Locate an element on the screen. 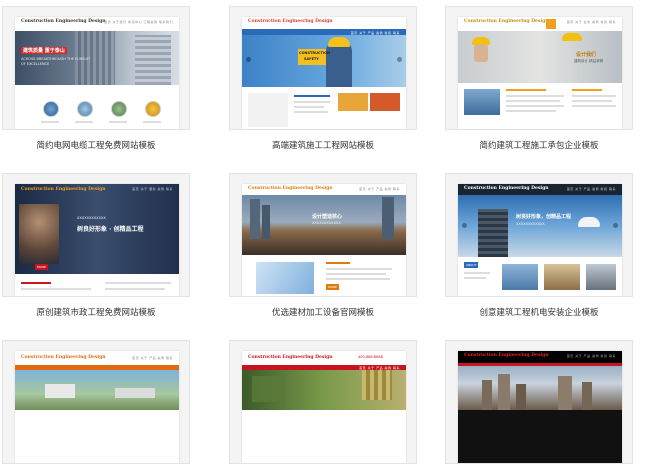  hero-title: 建筑质量 重于泰山 is located at coordinates (44, 50).